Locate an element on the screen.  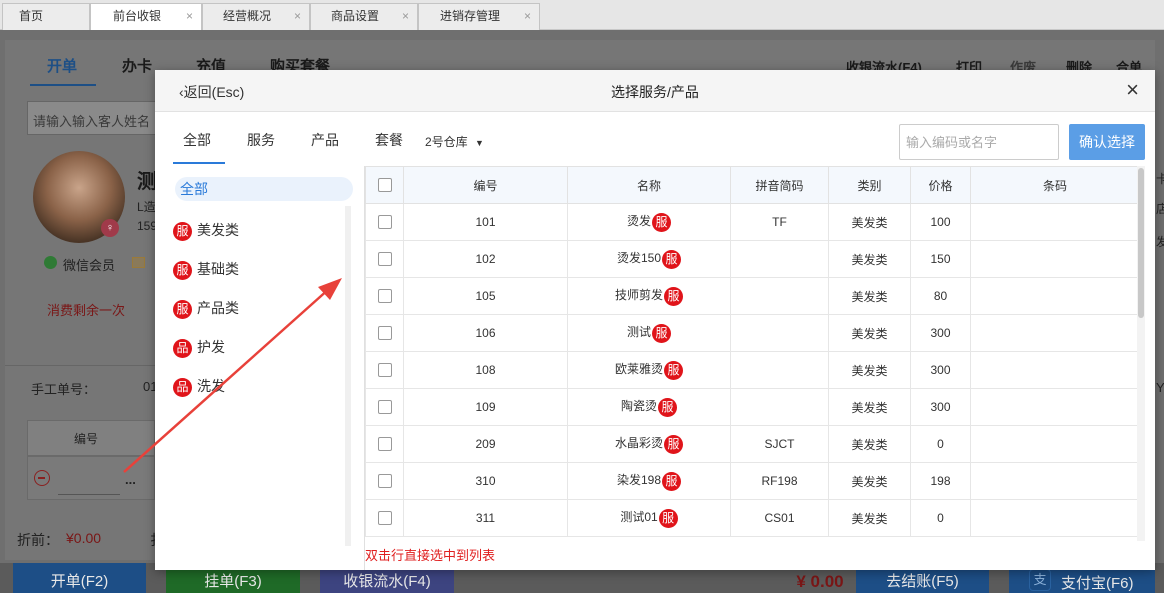
annotation-arrow-icon is located at coordinates (232, 375).